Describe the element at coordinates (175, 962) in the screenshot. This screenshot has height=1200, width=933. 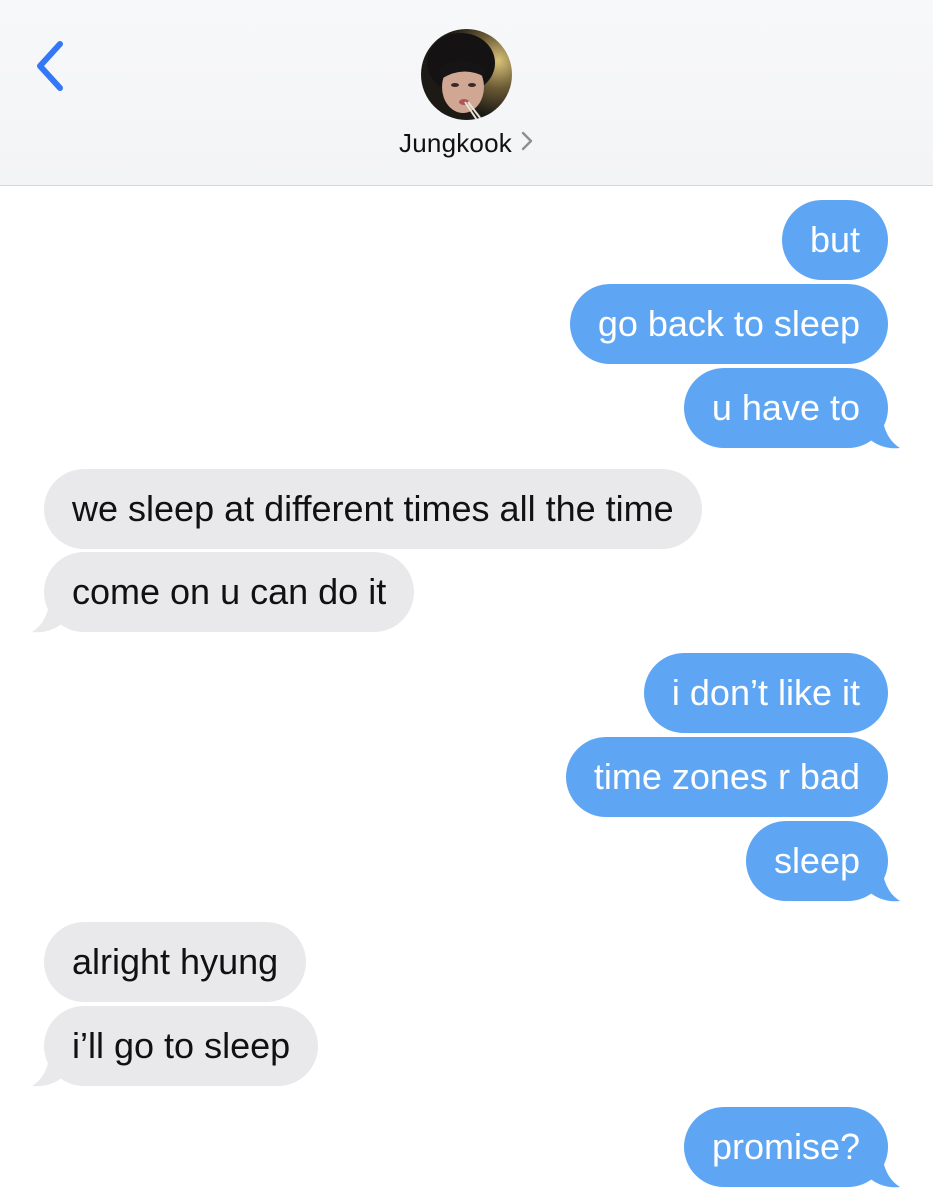
I see `message-bubble-incoming: alright hyung` at that location.